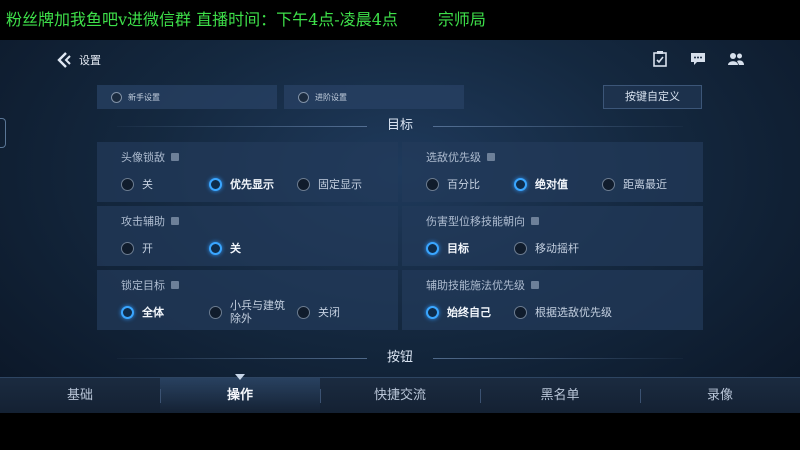  I want to click on tab-basic: 基础, so click(80, 395).